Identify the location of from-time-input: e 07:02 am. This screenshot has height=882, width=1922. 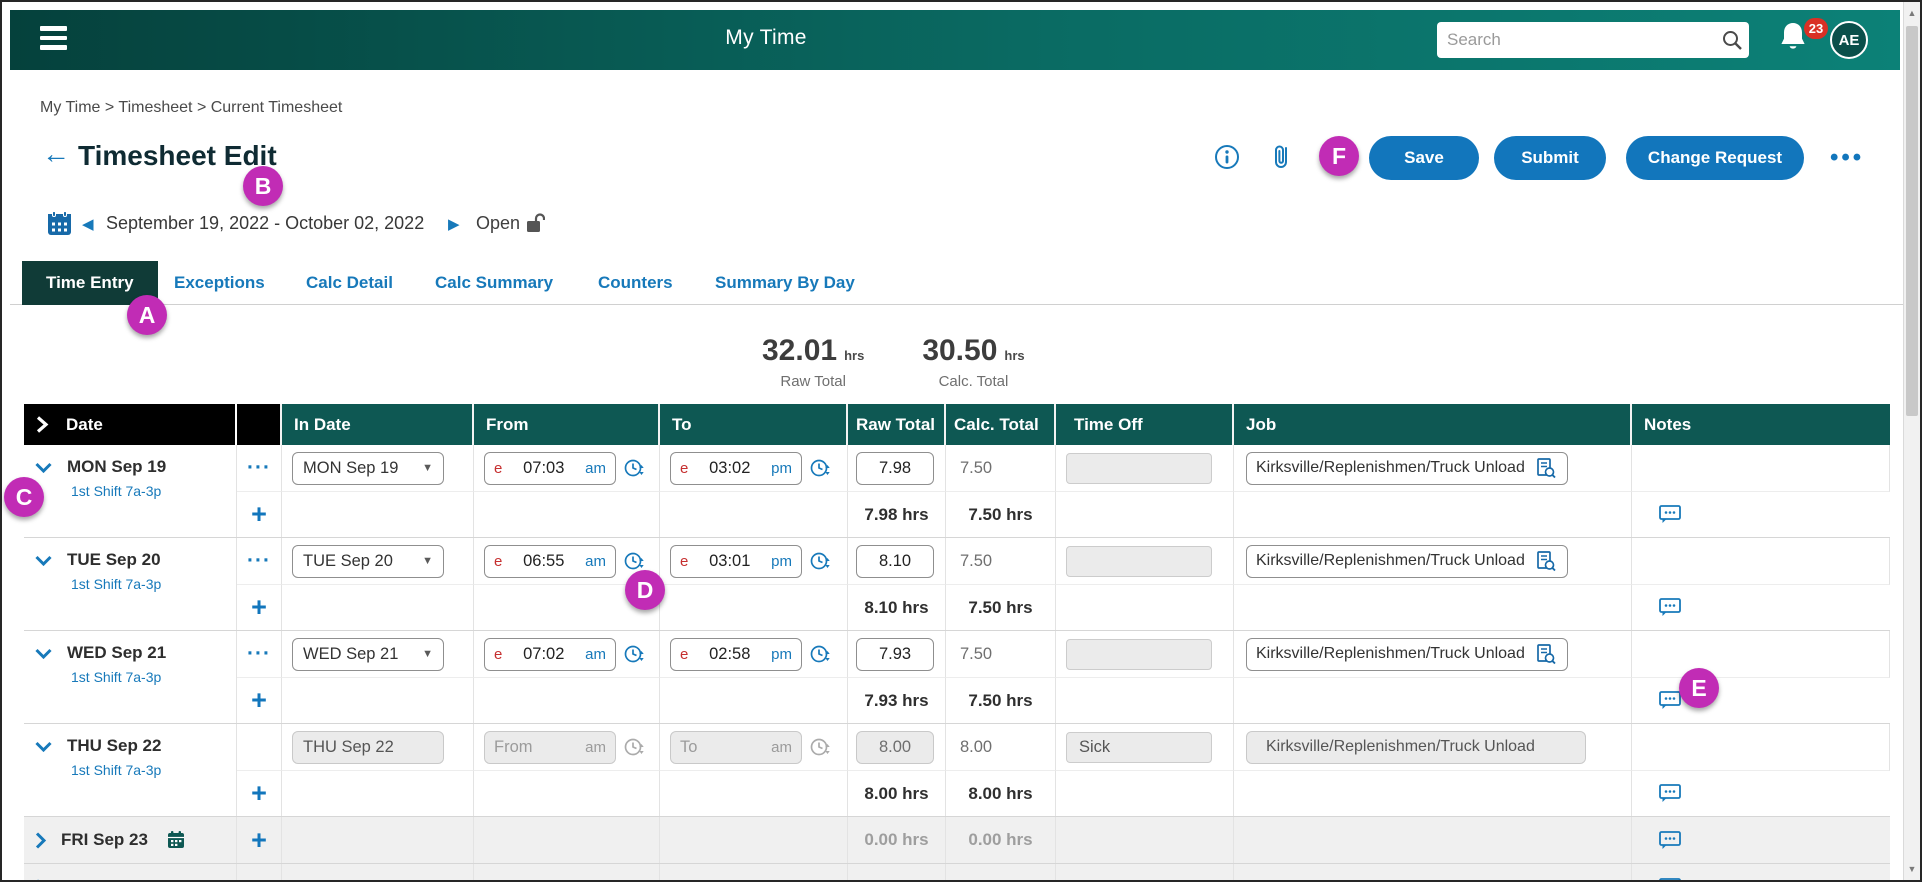
(550, 654).